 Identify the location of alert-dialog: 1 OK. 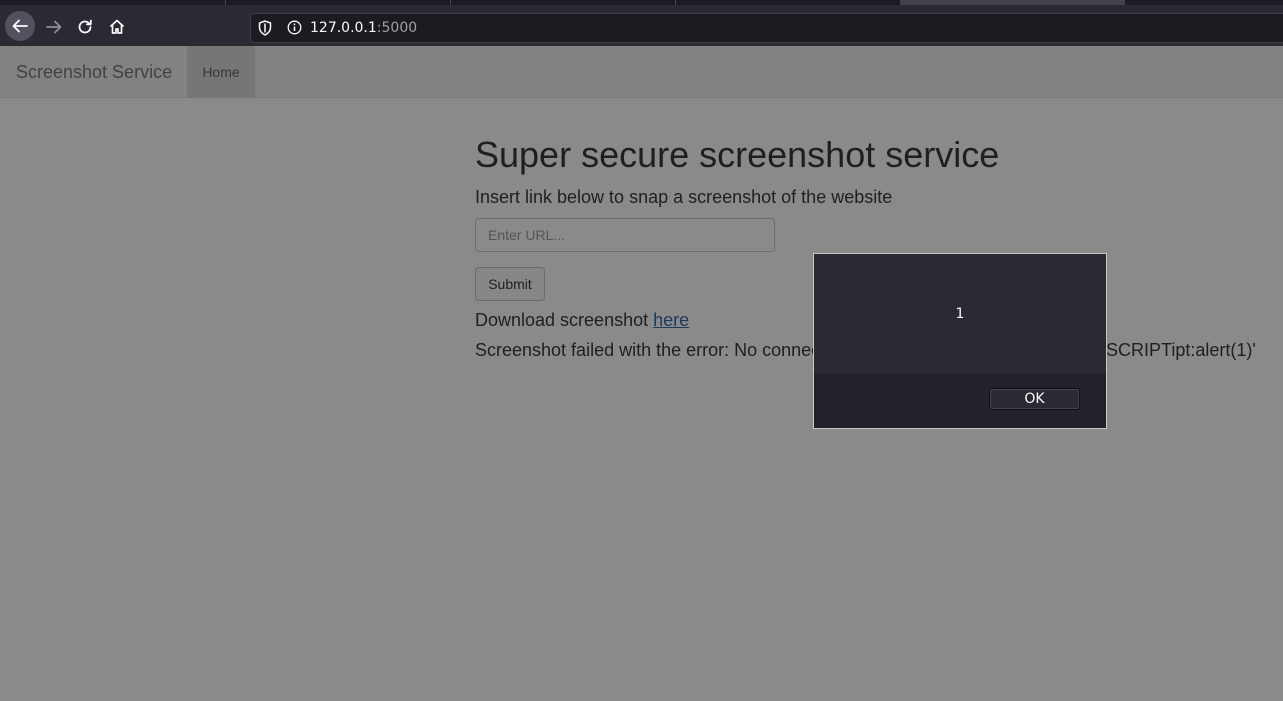
(960, 341).